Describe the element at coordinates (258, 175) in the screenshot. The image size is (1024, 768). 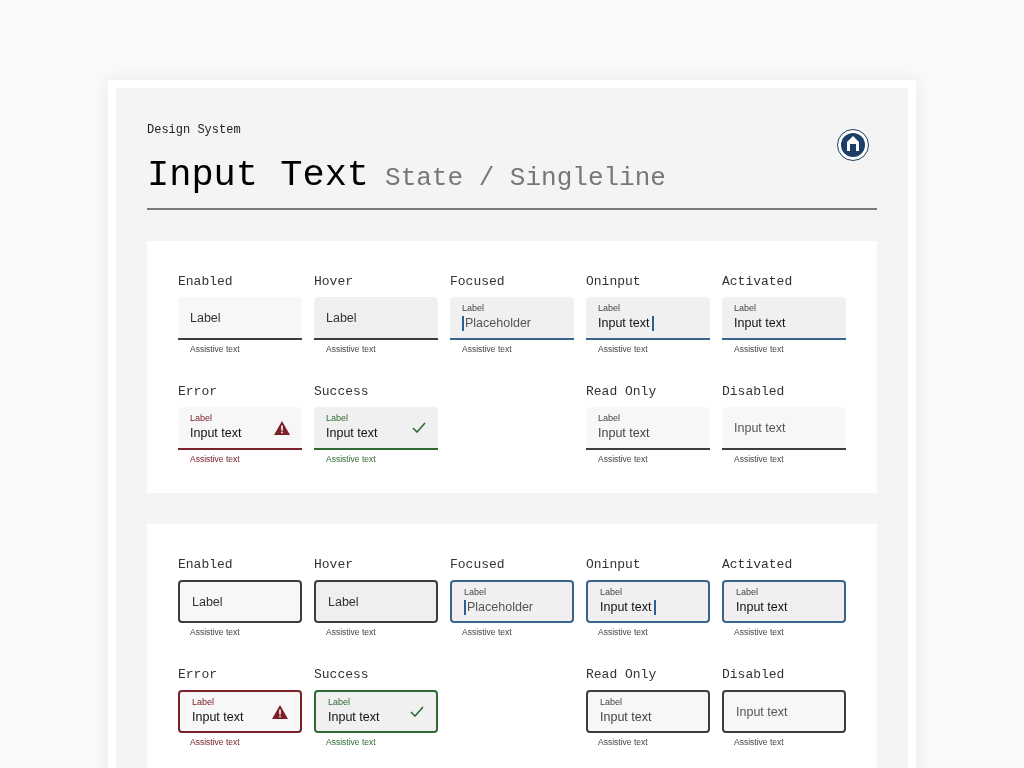
I see `page-title: Input Text` at that location.